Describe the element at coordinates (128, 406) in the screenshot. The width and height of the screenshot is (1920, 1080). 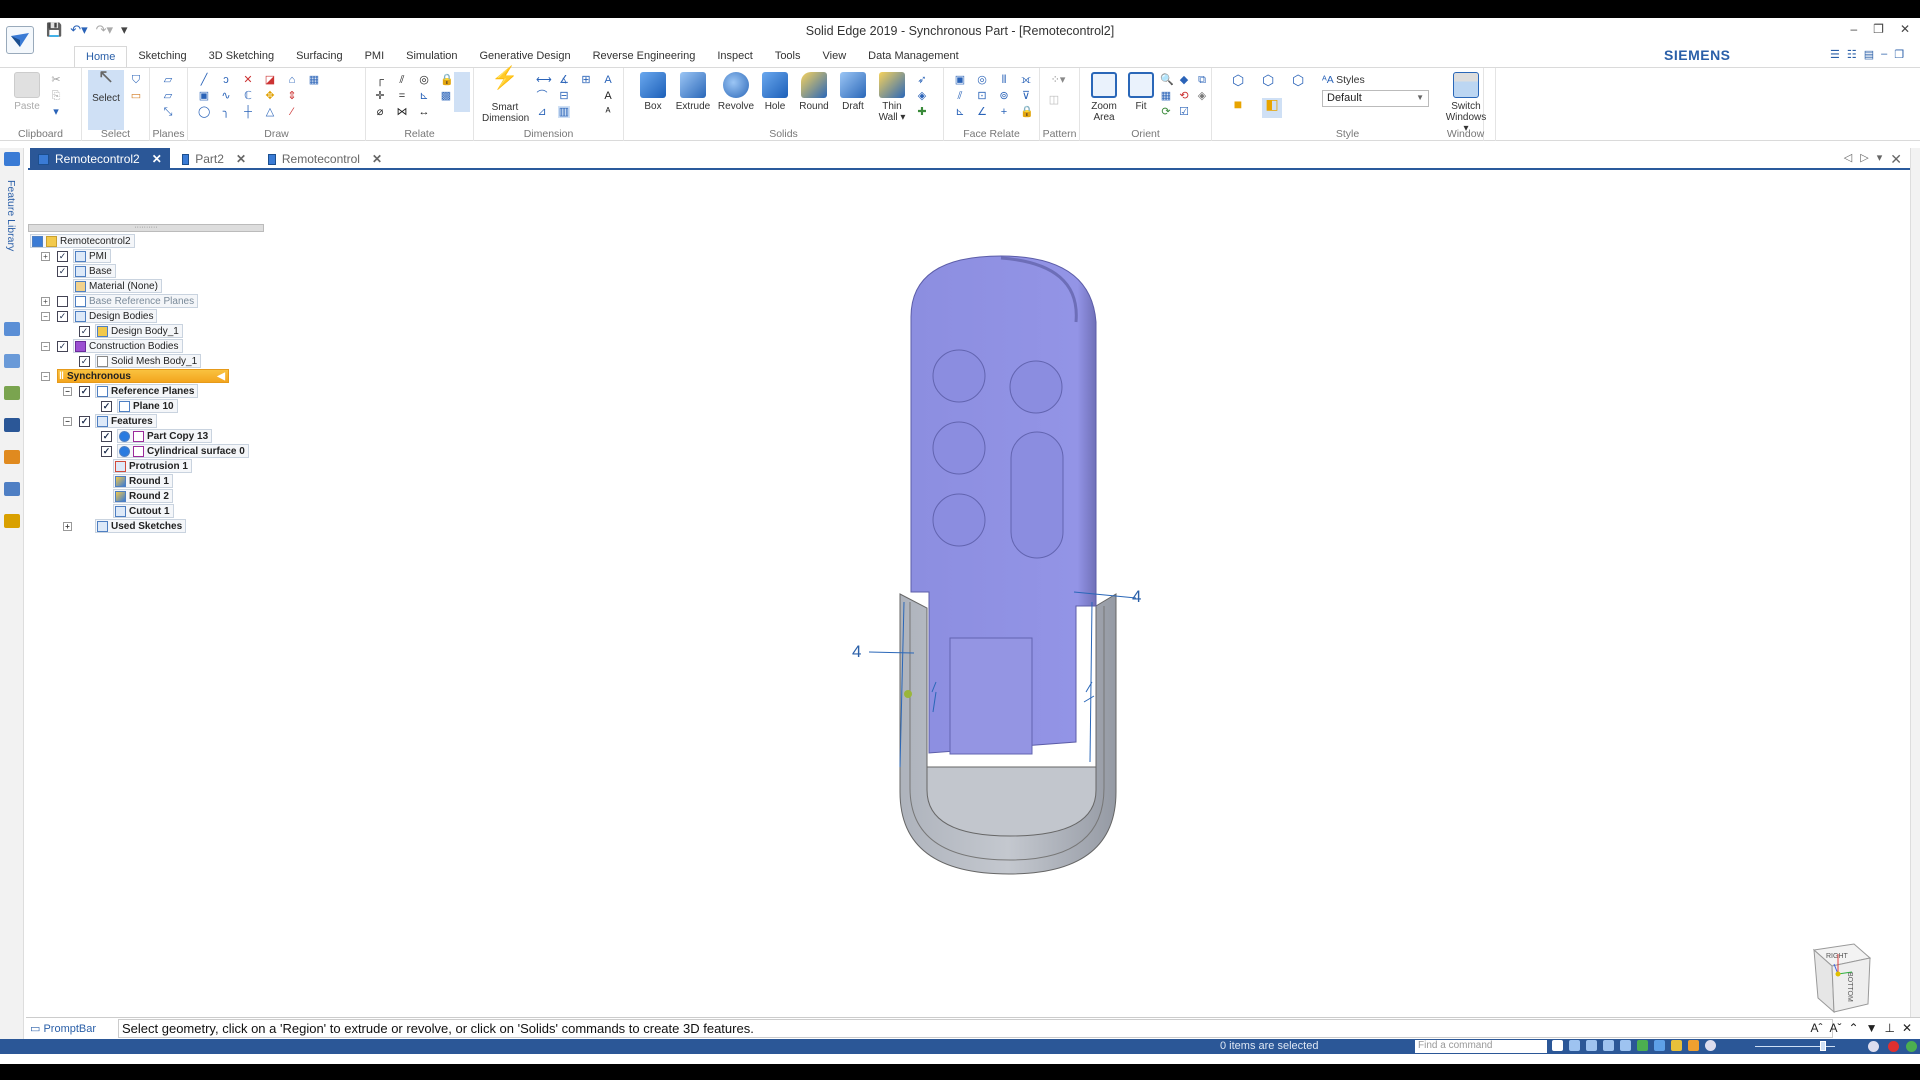
I see `tree-node-plane-10: ✓ Plane 10` at that location.